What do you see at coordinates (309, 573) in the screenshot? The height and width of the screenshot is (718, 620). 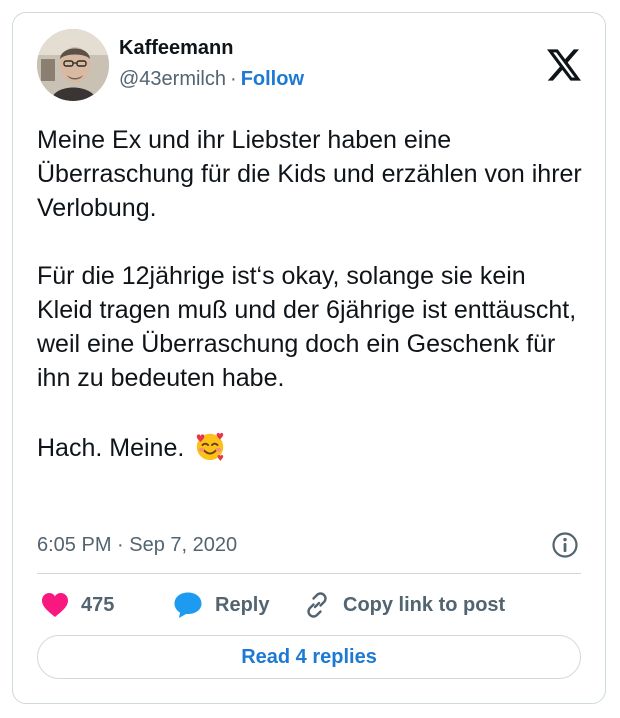 I see `divider` at bounding box center [309, 573].